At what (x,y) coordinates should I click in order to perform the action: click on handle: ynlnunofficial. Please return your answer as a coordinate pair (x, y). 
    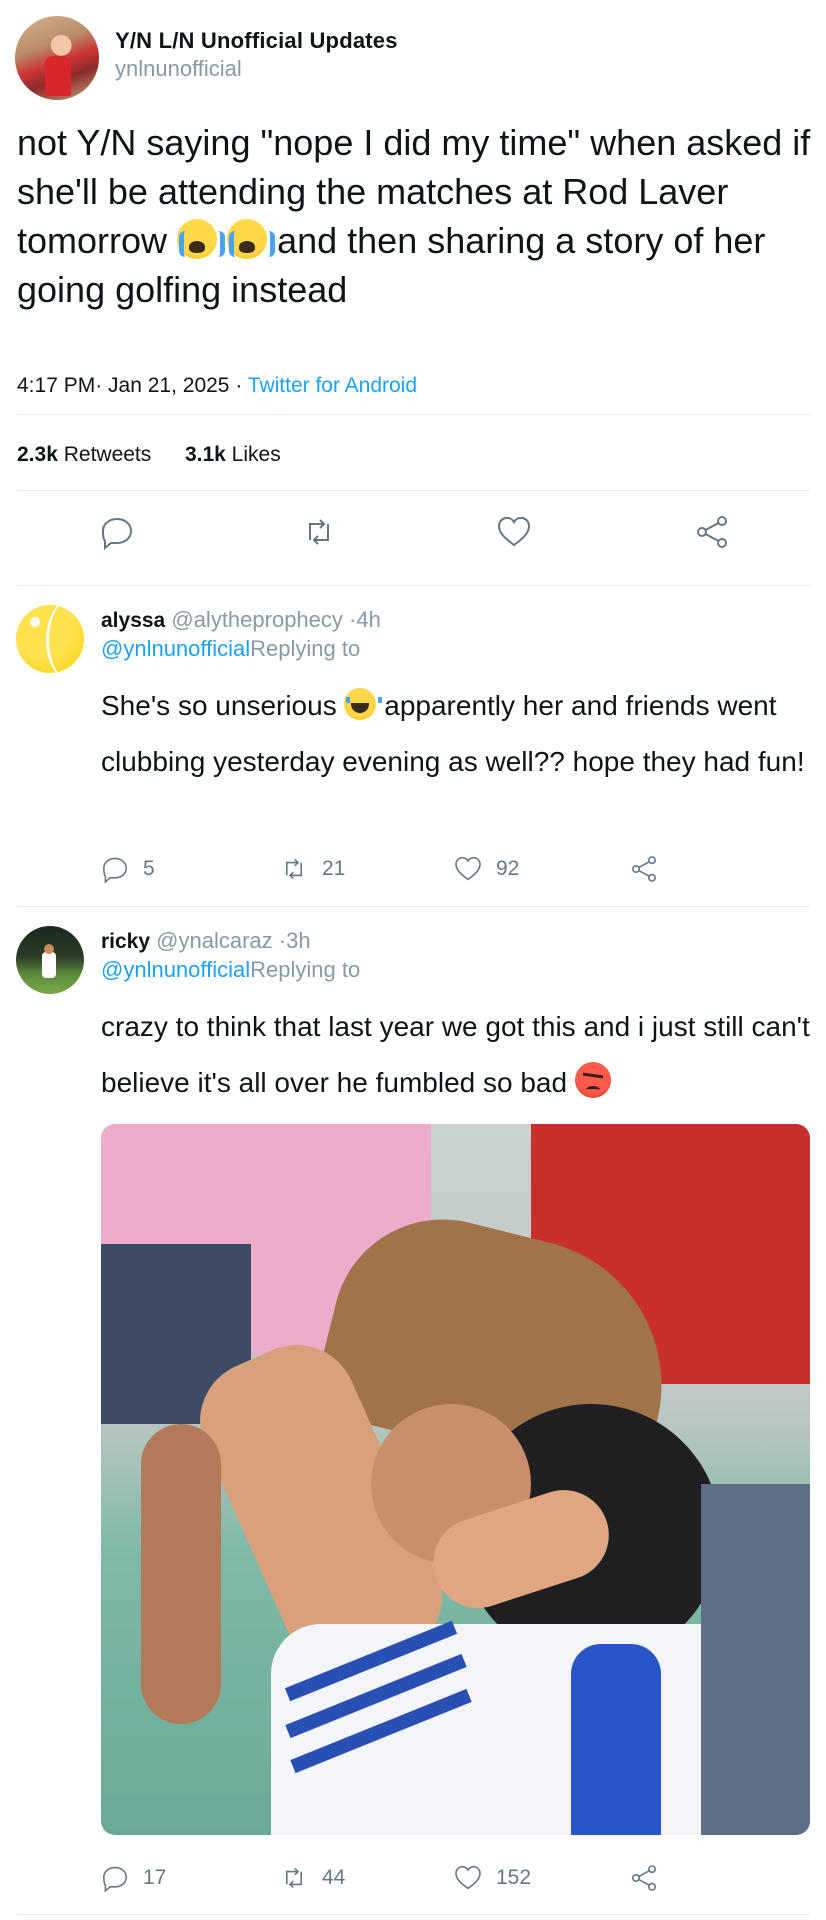
    Looking at the image, I should click on (256, 69).